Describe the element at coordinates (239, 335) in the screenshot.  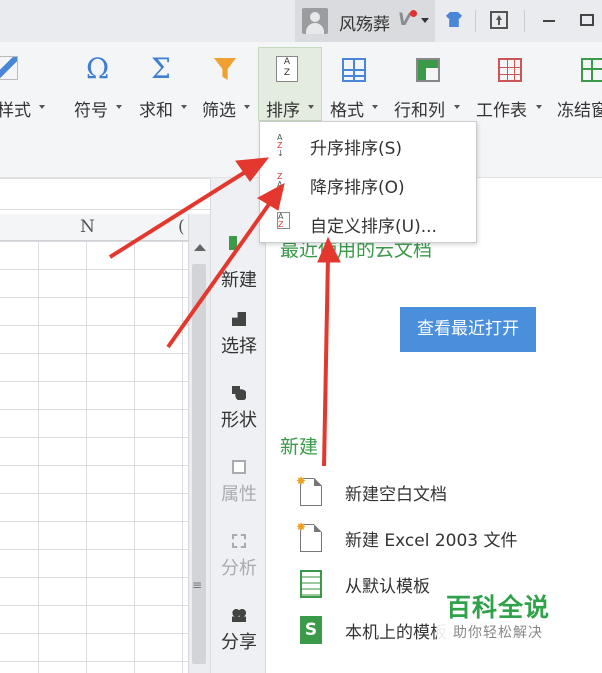
I see `side-item-select: 选择` at that location.